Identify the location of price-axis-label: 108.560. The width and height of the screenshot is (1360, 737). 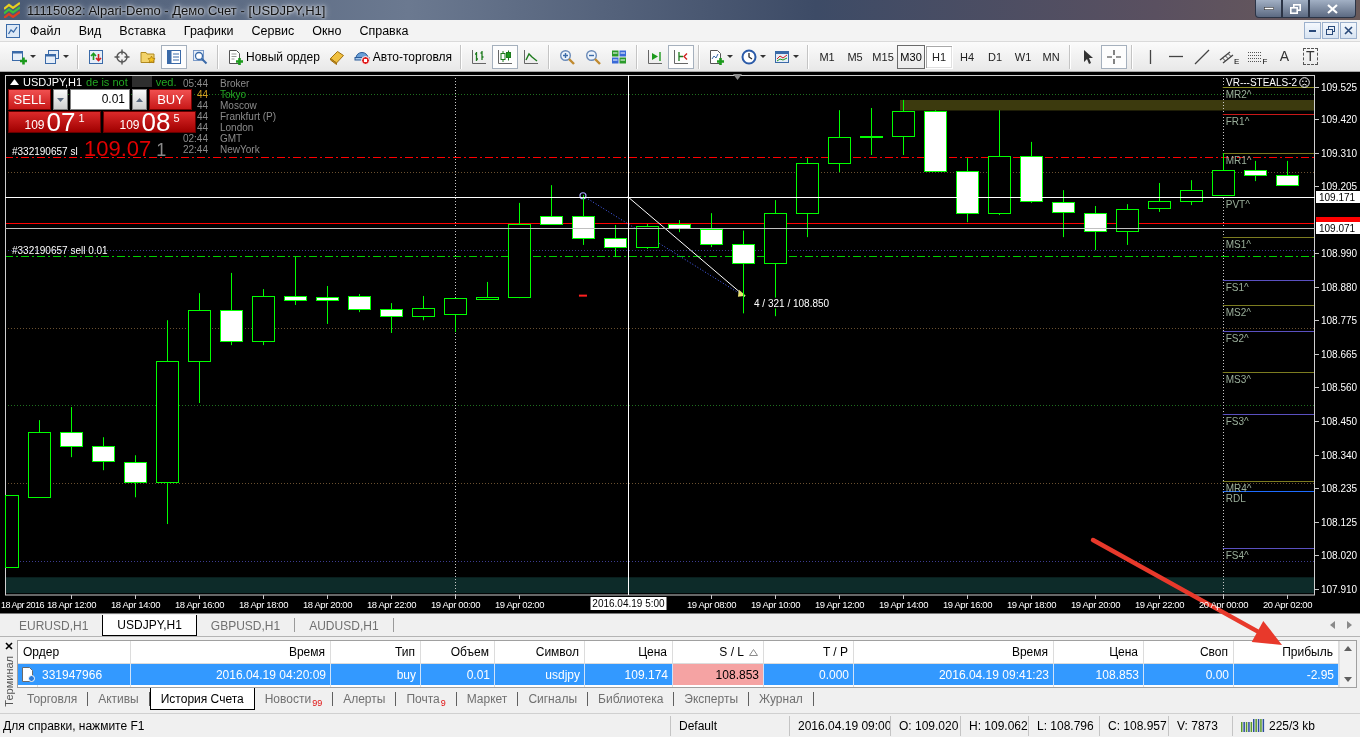
(1339, 387).